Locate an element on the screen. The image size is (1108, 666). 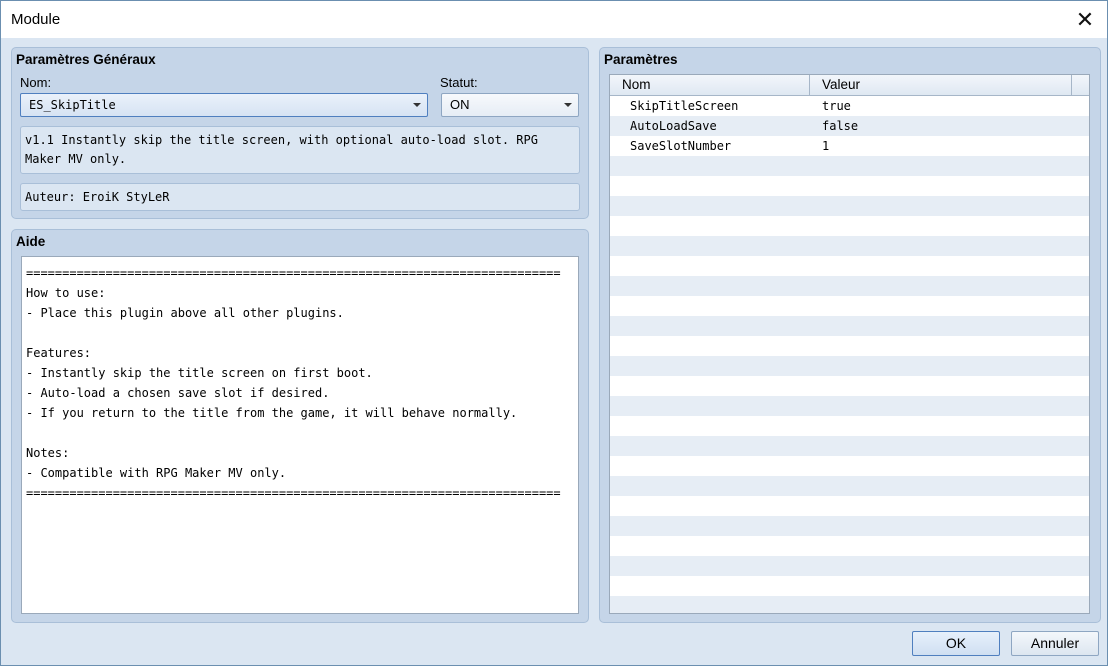
status-combo-value: ON is located at coordinates (460, 104).